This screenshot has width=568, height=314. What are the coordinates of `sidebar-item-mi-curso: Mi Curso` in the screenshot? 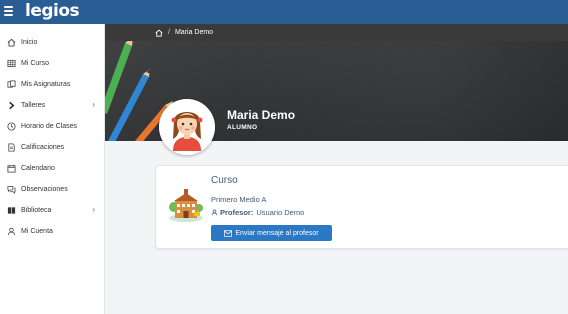 It's located at (52, 63).